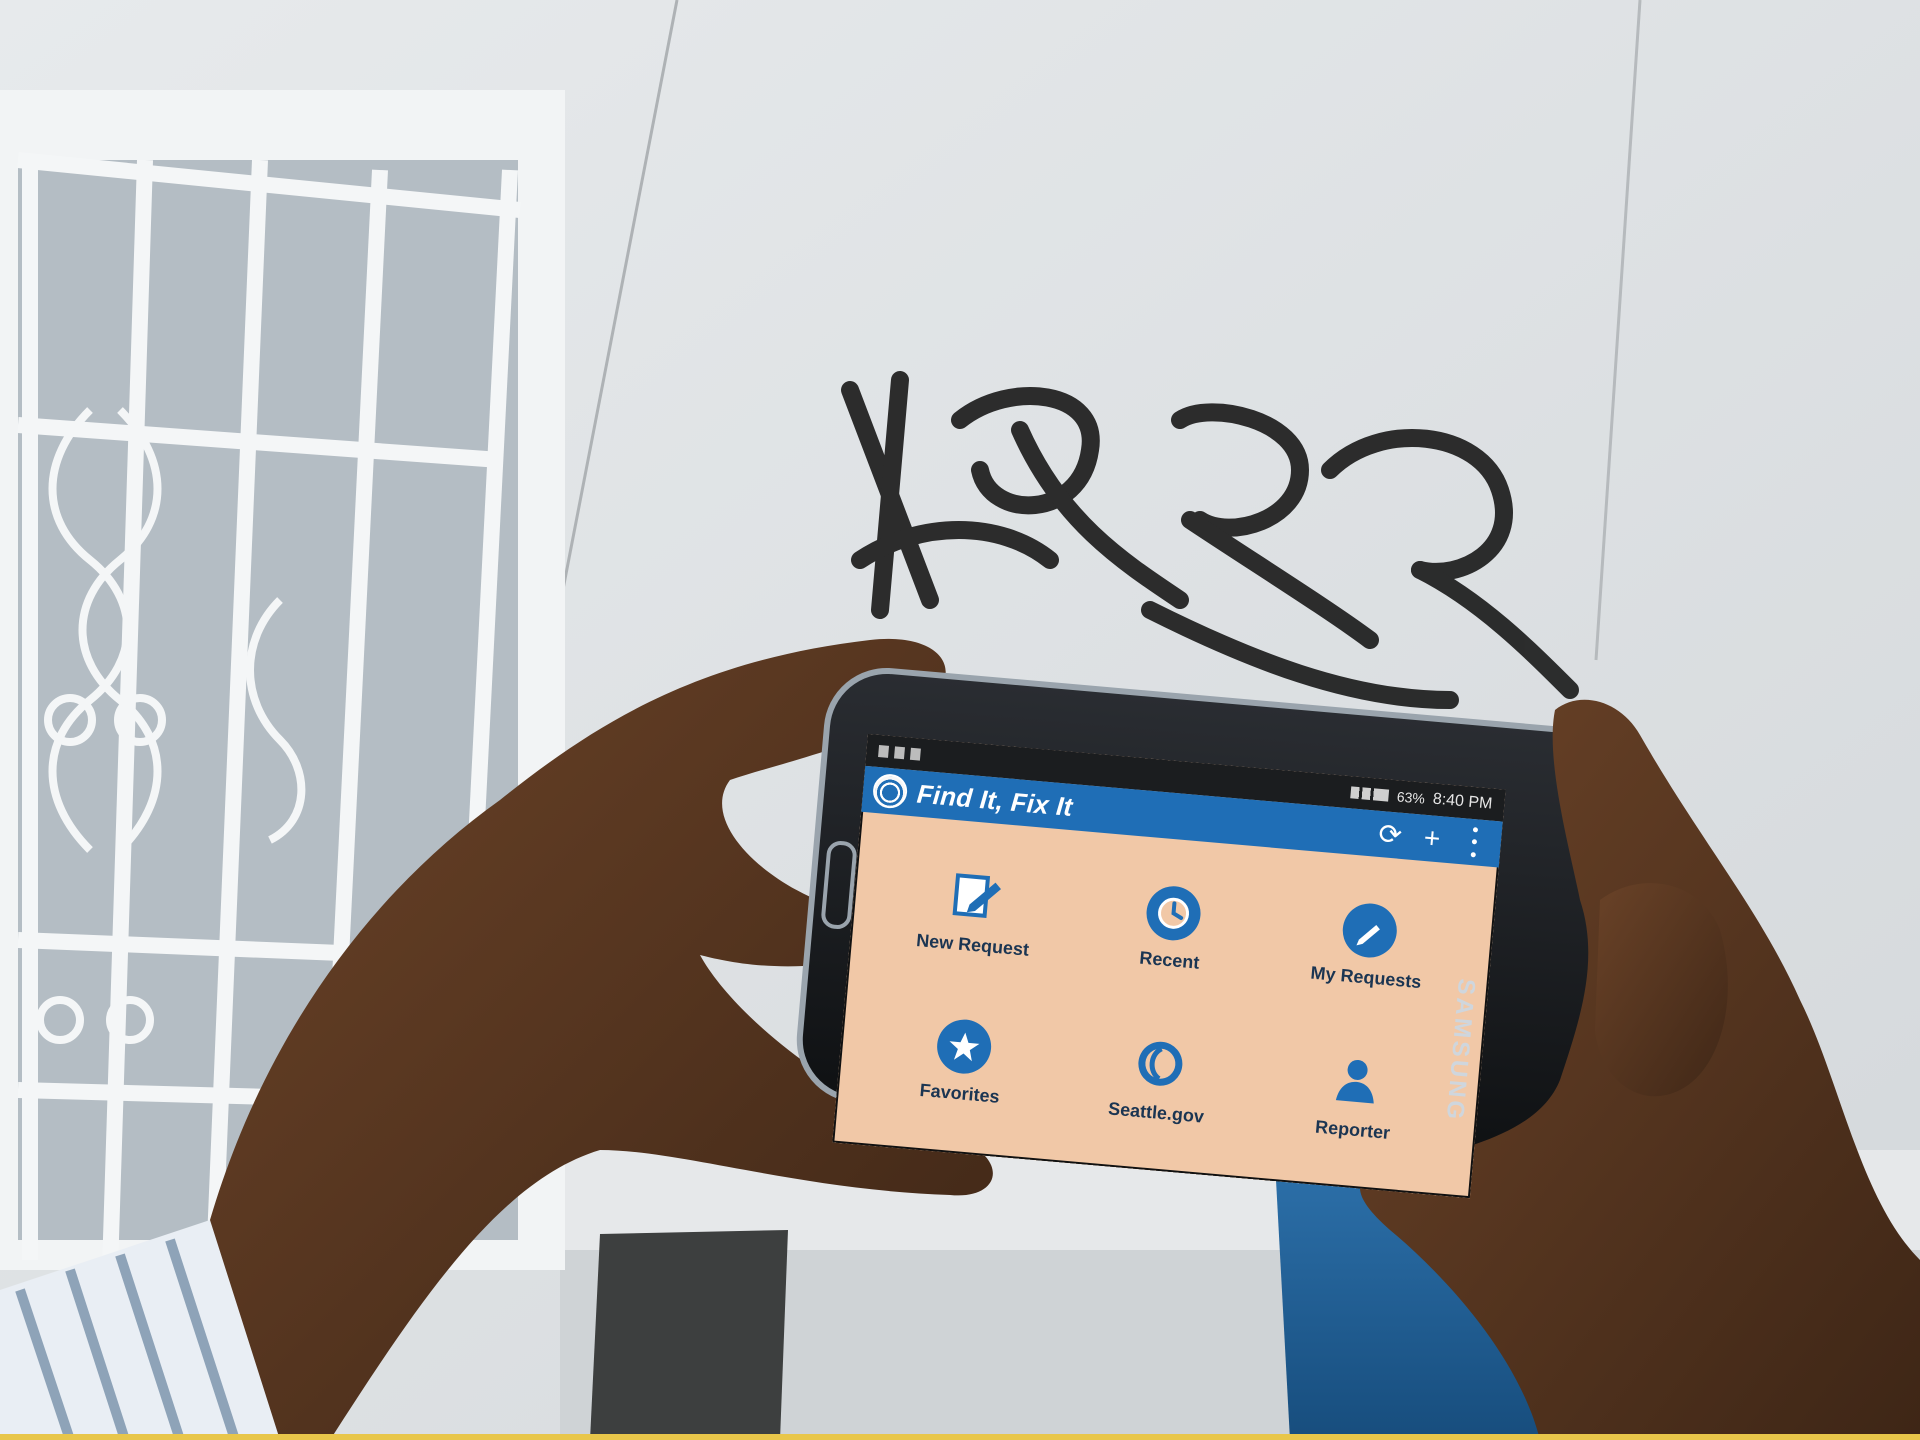 This screenshot has width=1920, height=1440. Describe the element at coordinates (1352, 1129) in the screenshot. I see `tile-label: Reporter` at that location.